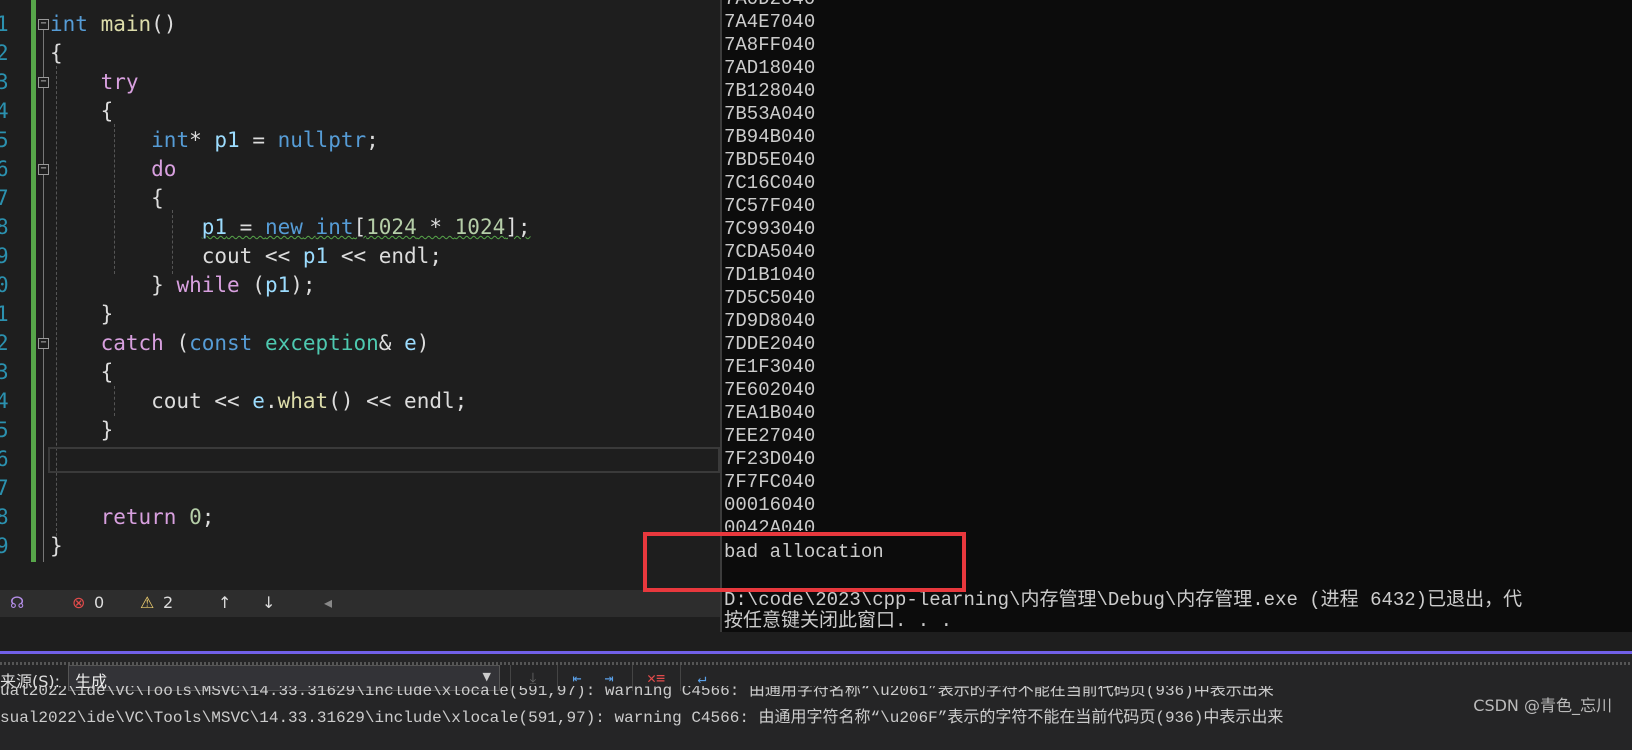 The image size is (1632, 750). Describe the element at coordinates (384, 460) in the screenshot. I see `current-line-highlight` at that location.